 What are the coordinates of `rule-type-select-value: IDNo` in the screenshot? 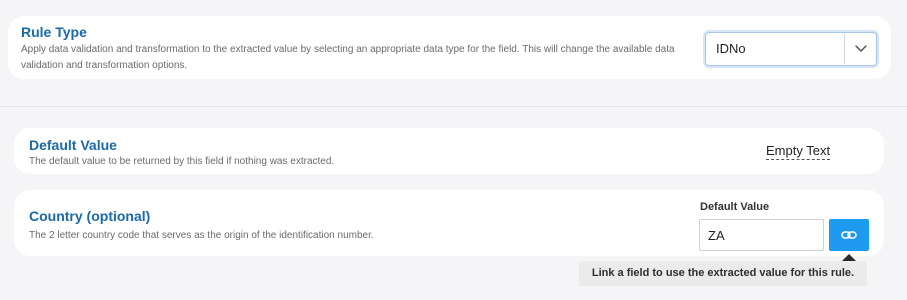 It's located at (731, 48).